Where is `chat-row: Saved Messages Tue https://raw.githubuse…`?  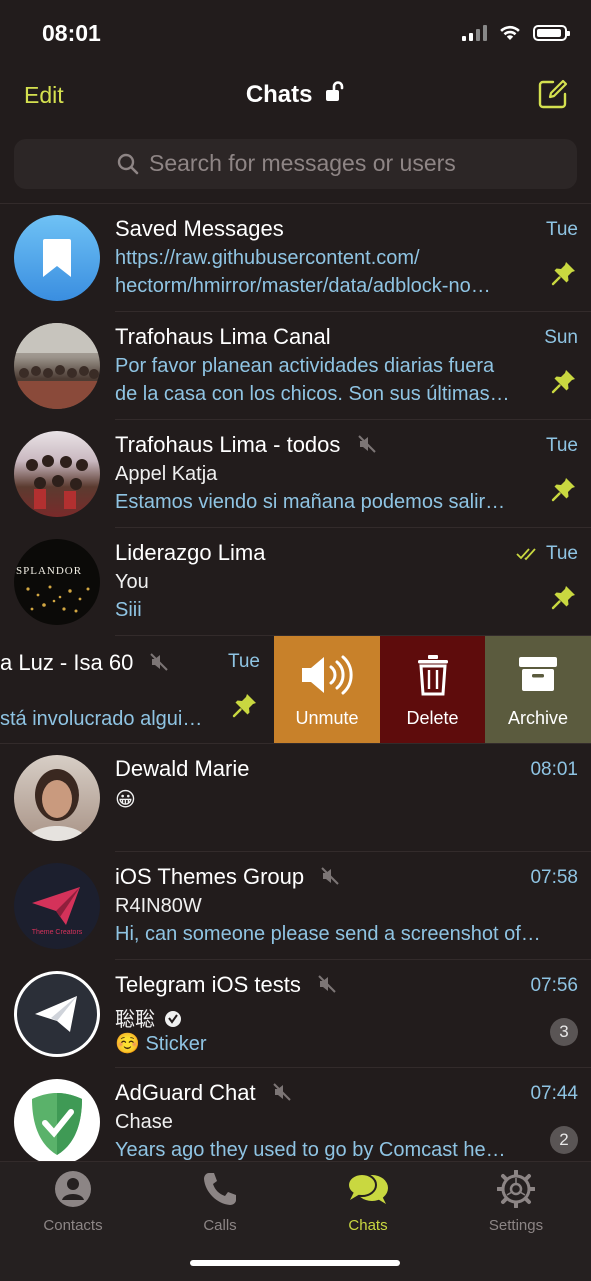
chat-row: Saved Messages Tue https://raw.githubuse… is located at coordinates (295, 258).